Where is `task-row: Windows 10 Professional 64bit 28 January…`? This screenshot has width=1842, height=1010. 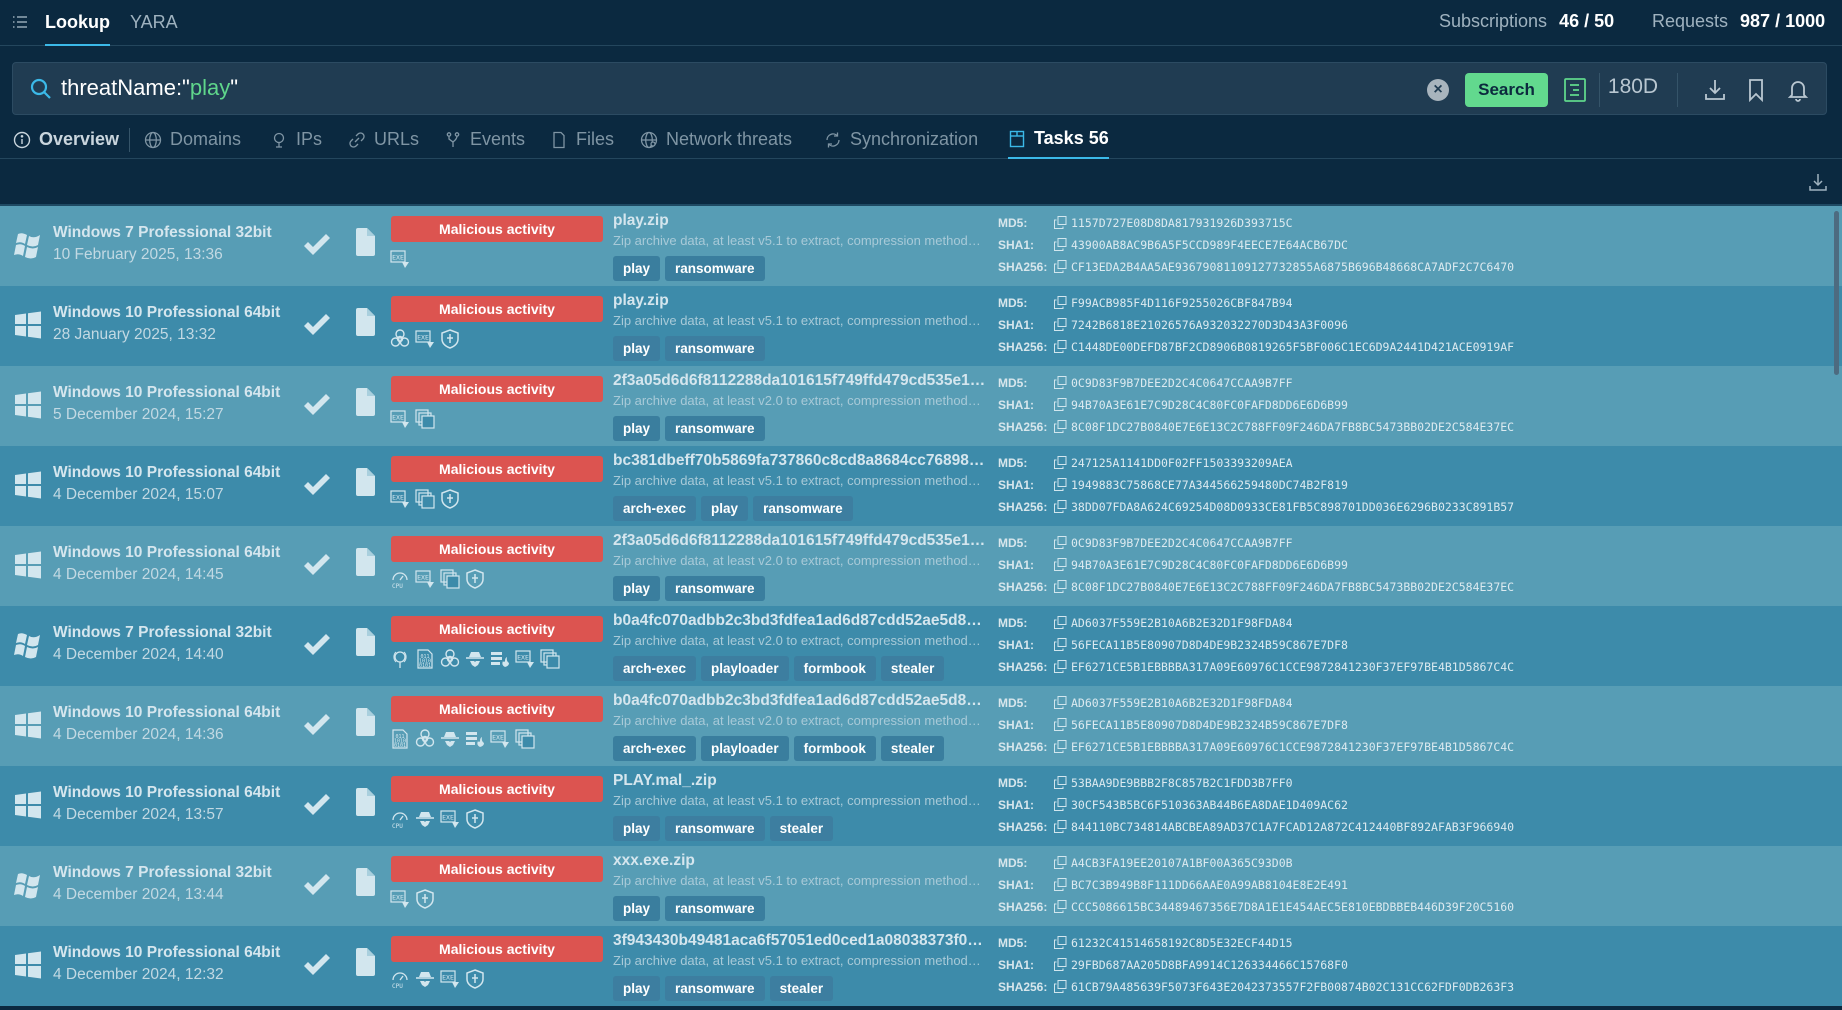 task-row: Windows 10 Professional 64bit 28 January… is located at coordinates (921, 326).